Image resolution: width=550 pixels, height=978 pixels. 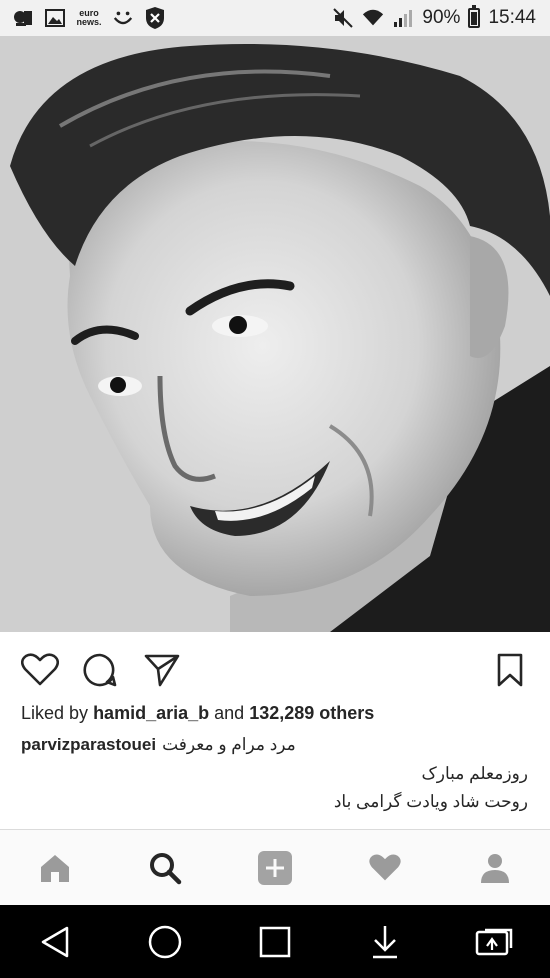 I want to click on liked-by-prefix: Liked by, so click(x=55, y=713).